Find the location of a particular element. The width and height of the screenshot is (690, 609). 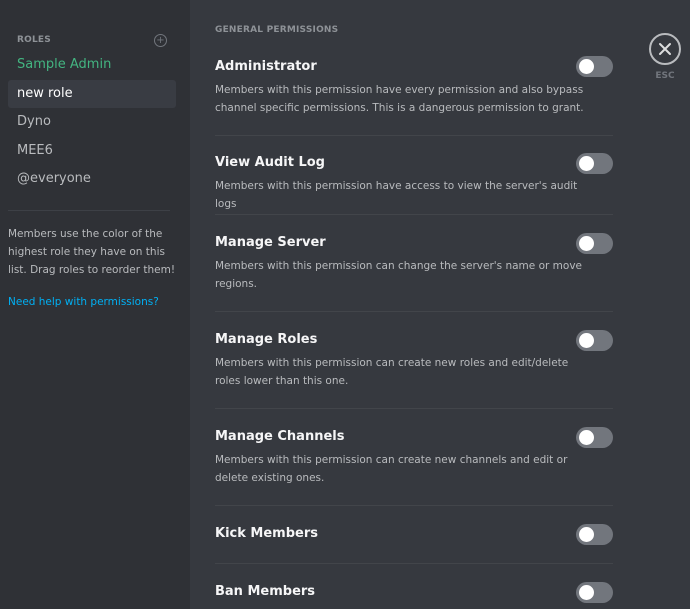

permission-name: Manage Server is located at coordinates (270, 242).